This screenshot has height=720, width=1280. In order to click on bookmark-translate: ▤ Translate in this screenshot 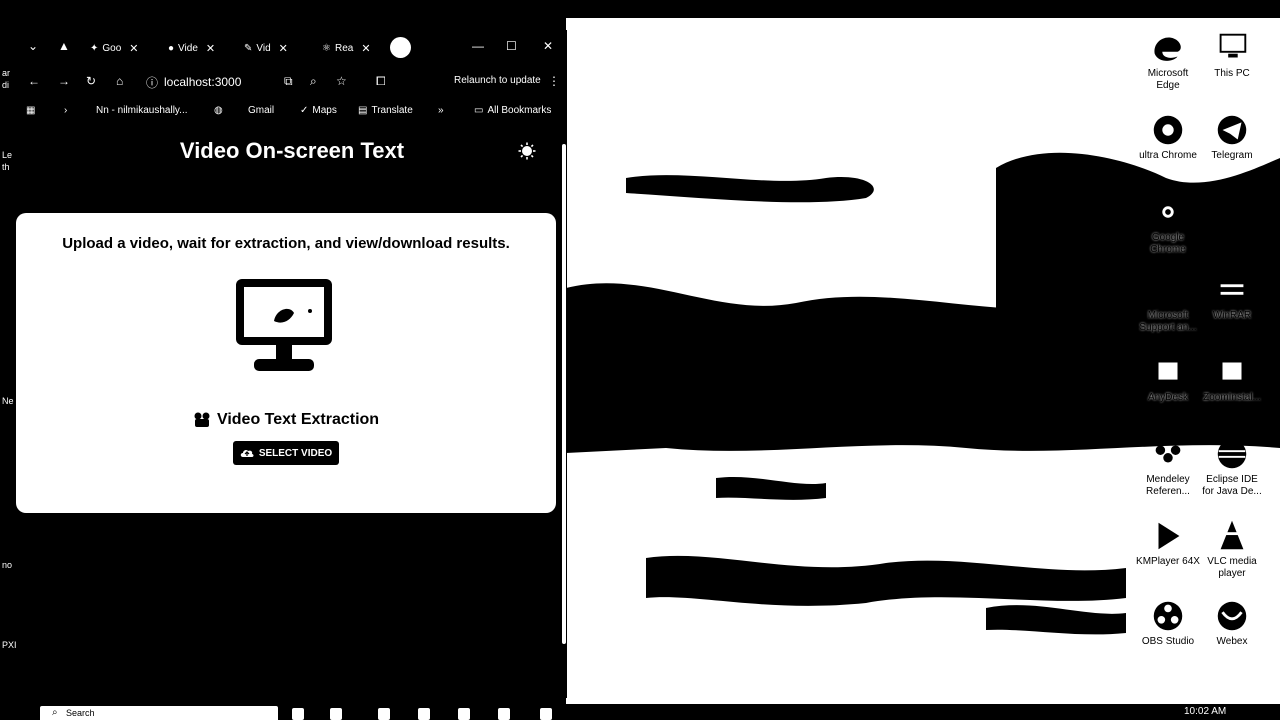, I will do `click(385, 110)`.